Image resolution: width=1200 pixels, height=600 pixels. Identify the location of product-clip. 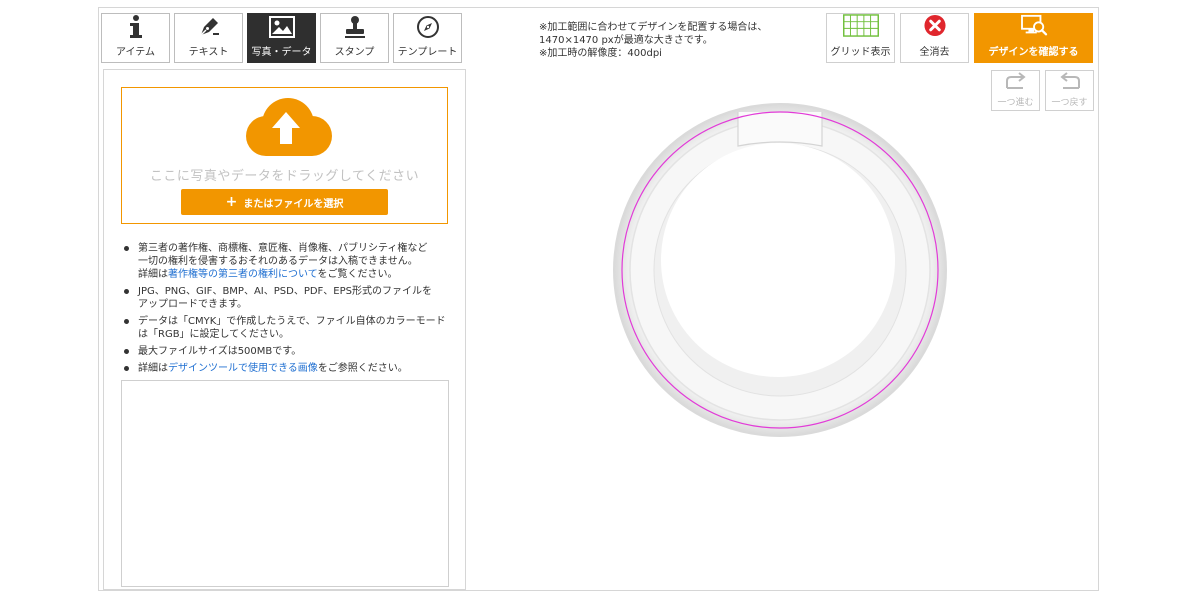
(780, 129).